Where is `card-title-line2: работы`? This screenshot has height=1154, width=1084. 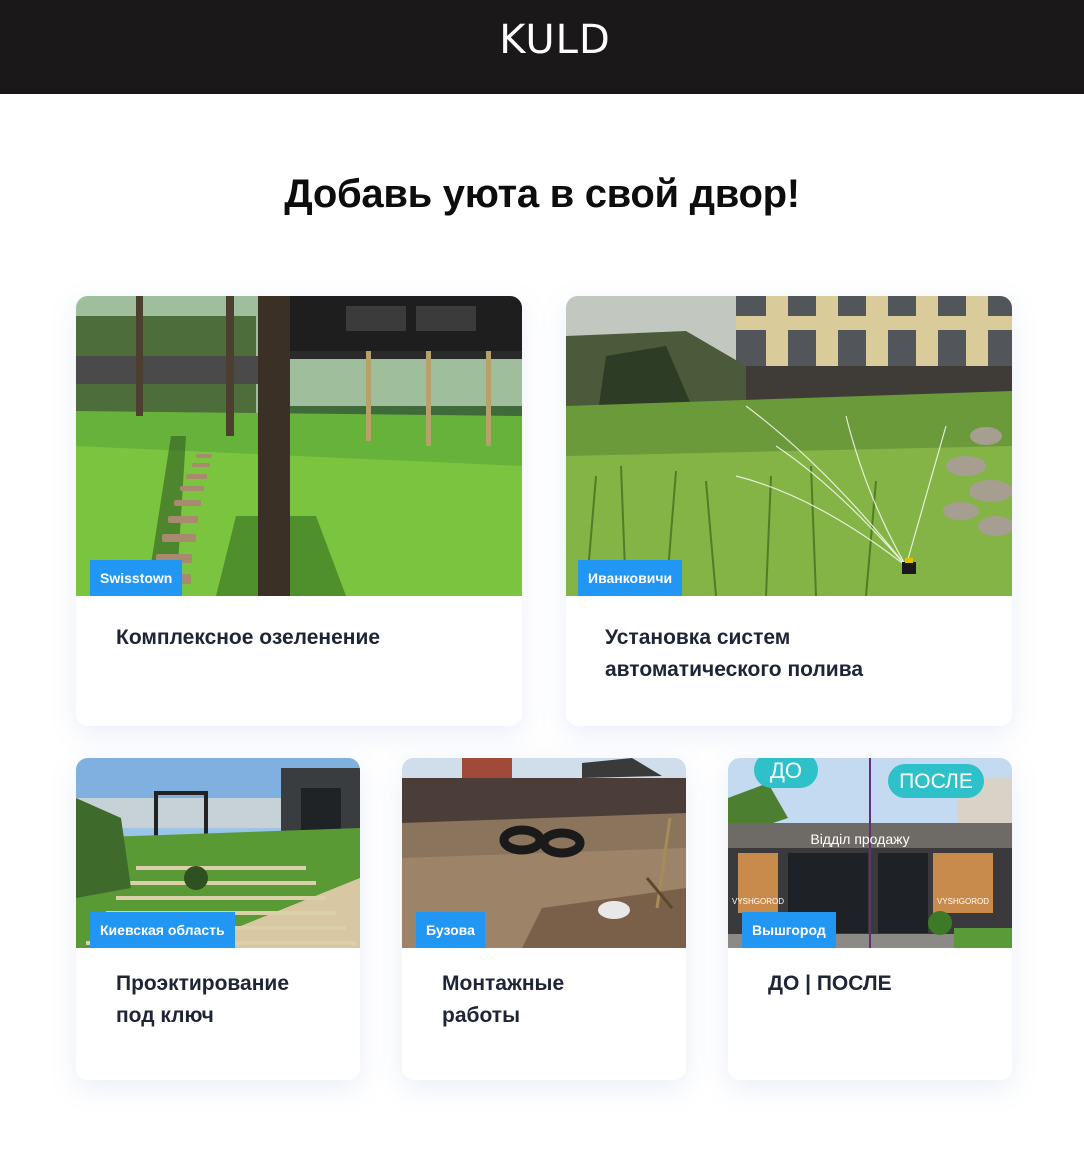
card-title-line2: работы is located at coordinates (481, 1015).